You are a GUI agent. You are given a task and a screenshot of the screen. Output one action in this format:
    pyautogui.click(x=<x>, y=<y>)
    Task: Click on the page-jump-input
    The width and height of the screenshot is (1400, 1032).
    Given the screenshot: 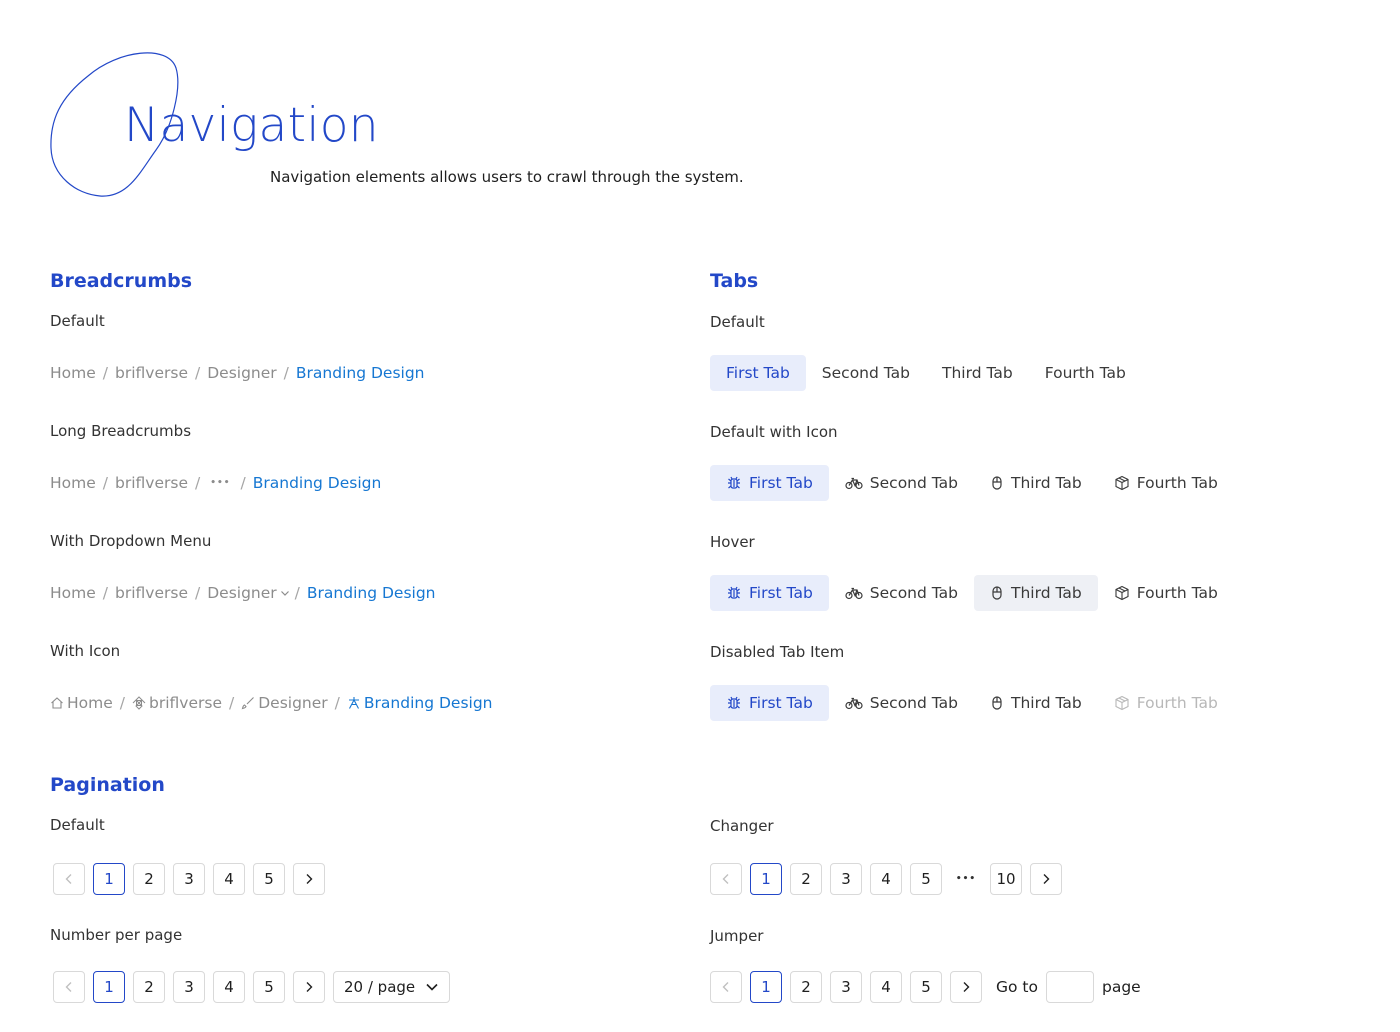 What is the action you would take?
    pyautogui.click(x=1069, y=987)
    